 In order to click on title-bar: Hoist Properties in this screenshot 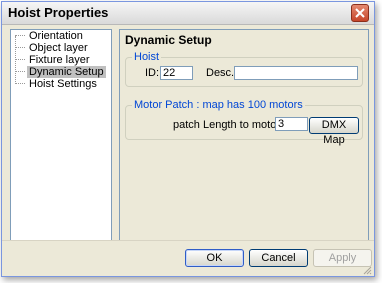, I will do `click(188, 13)`.